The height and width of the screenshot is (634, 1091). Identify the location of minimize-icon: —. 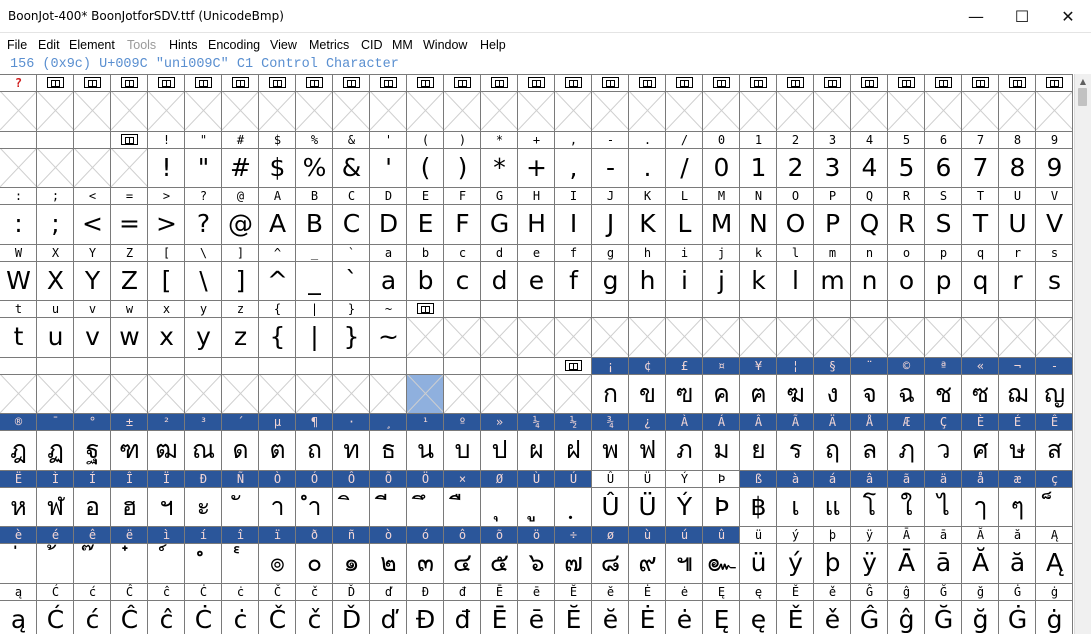
(976, 16).